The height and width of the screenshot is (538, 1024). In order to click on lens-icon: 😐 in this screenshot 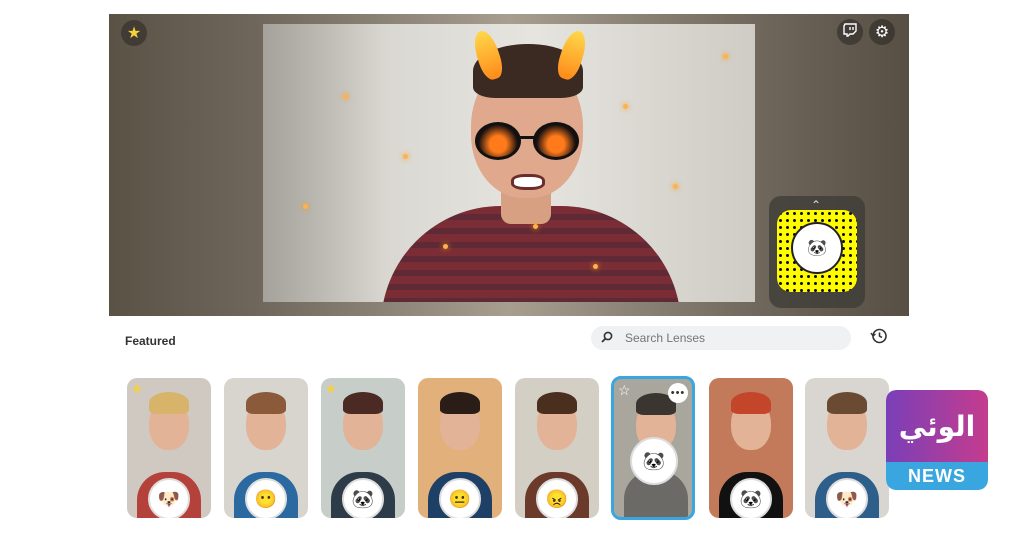, I will do `click(460, 498)`.